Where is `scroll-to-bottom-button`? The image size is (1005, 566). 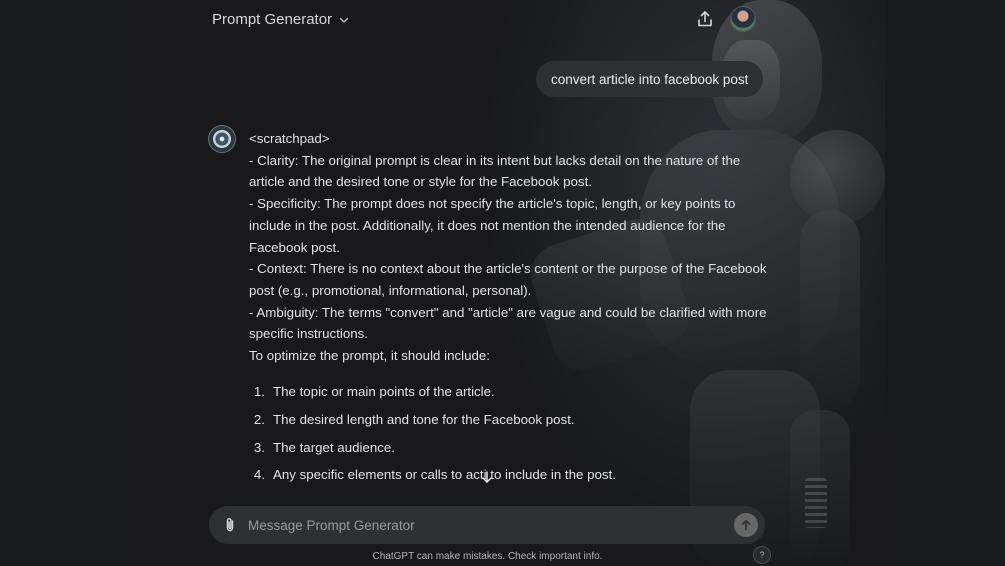
scroll-to-bottom-button is located at coordinates (487, 477).